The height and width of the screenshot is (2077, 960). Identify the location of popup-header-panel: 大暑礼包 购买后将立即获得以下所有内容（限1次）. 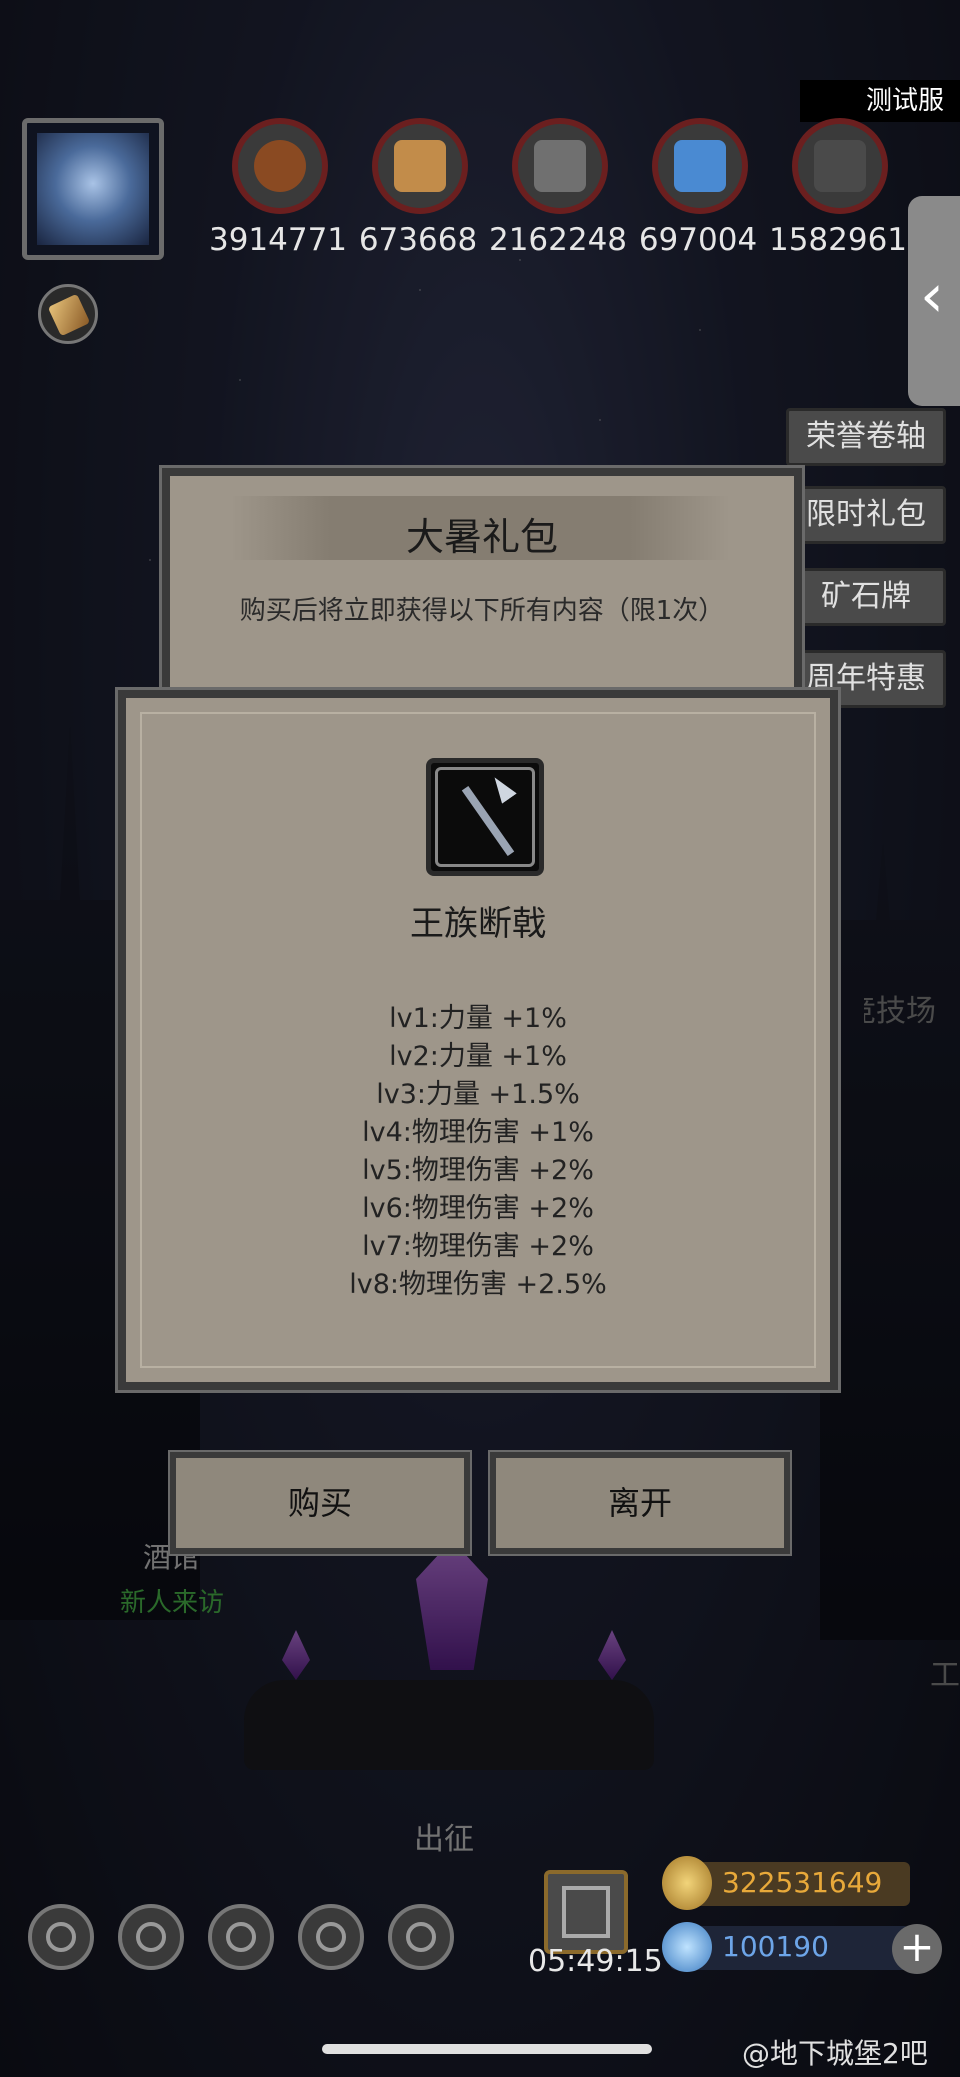
(482, 593).